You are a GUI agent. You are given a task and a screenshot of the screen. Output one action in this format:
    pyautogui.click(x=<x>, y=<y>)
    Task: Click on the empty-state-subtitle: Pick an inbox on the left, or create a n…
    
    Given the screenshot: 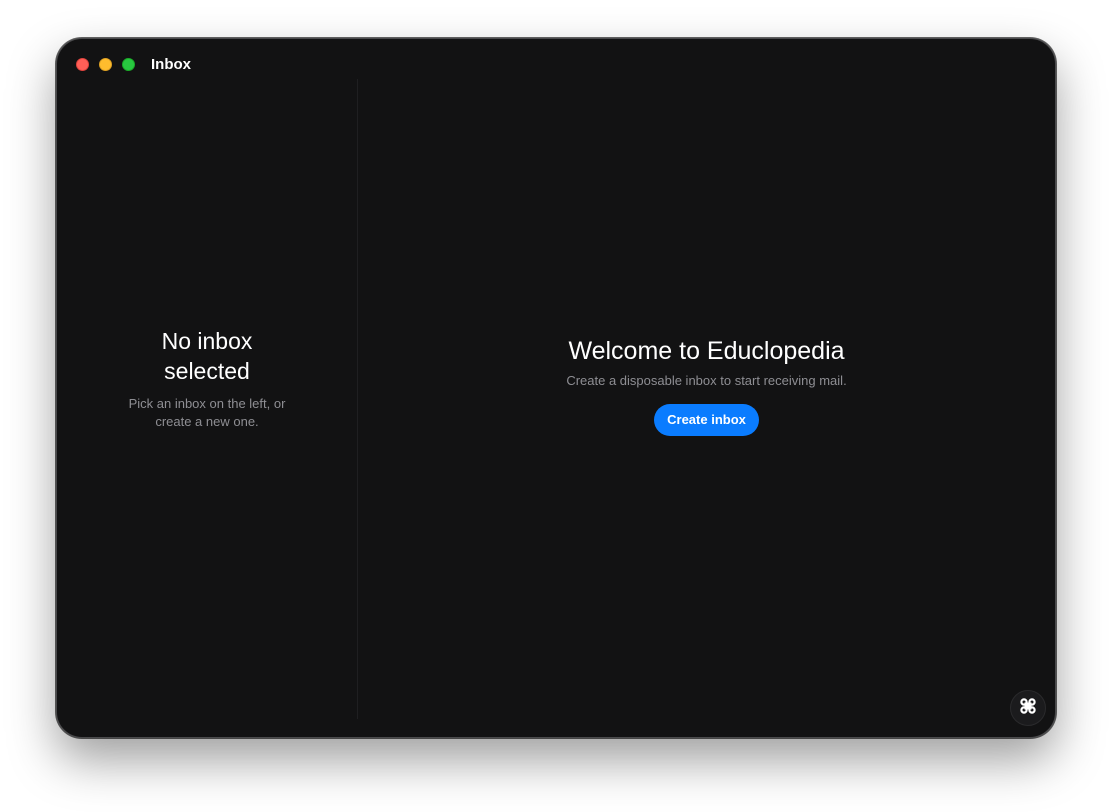 What is the action you would take?
    pyautogui.click(x=207, y=412)
    